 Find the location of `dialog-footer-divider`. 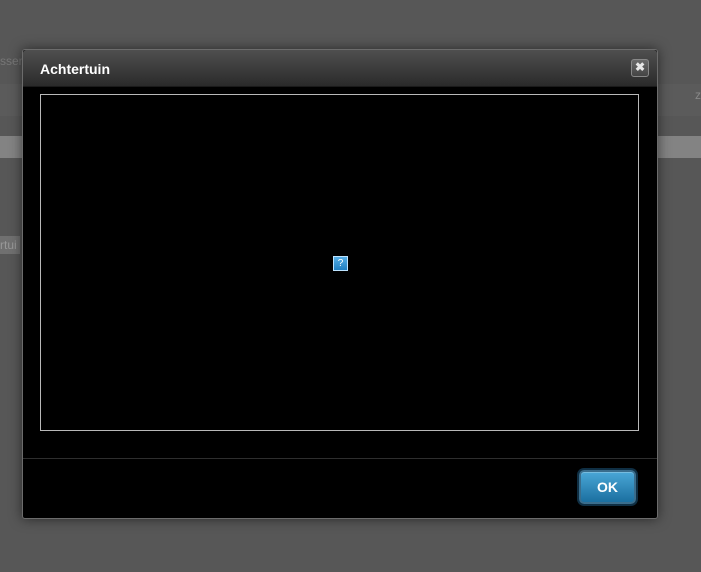

dialog-footer-divider is located at coordinates (340, 458).